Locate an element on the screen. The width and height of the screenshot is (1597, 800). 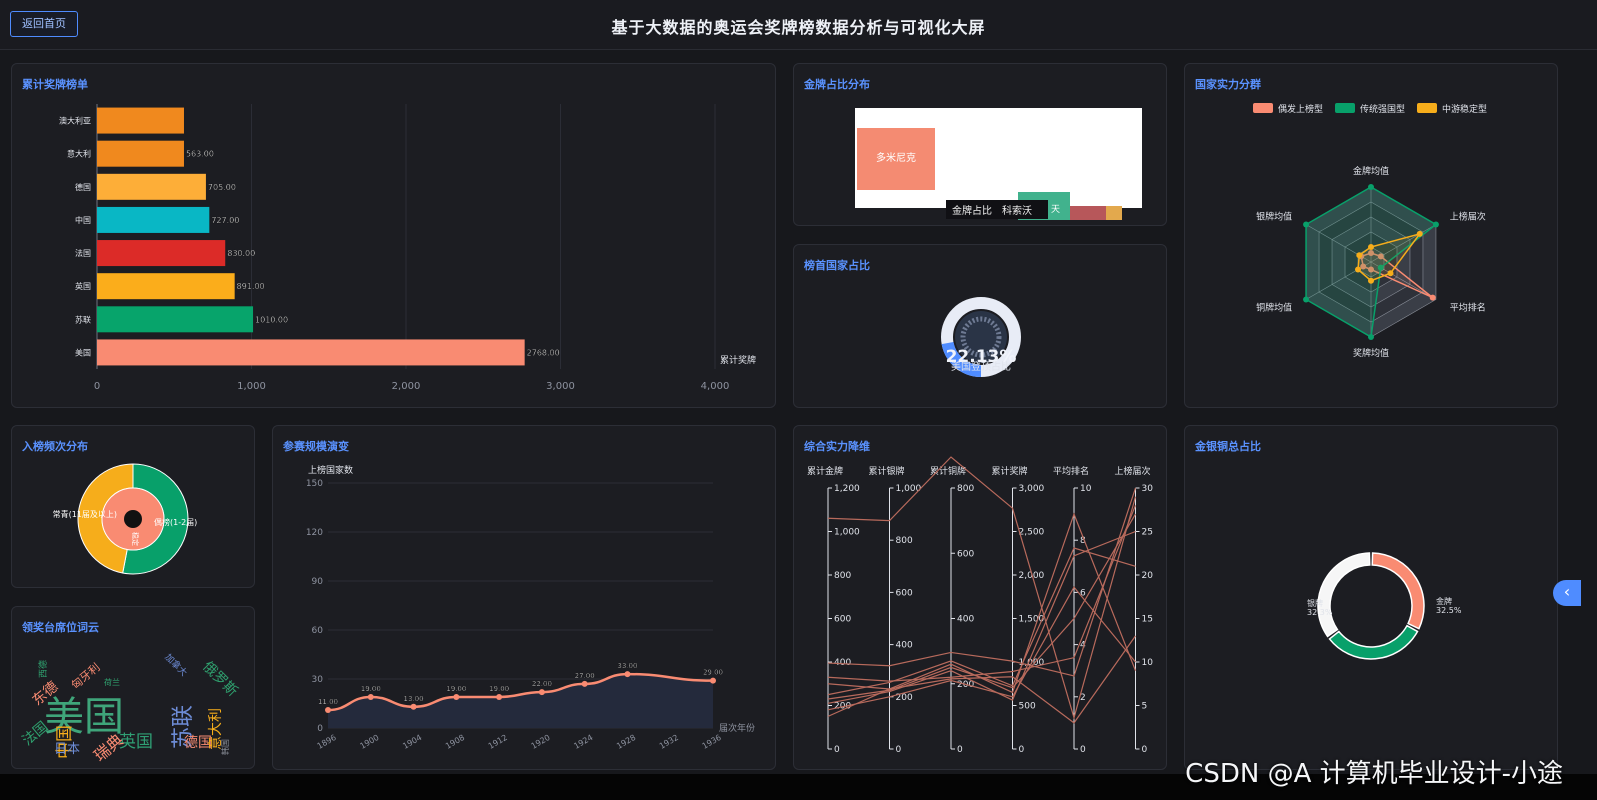
data-label: 19.00 is located at coordinates (499, 689).